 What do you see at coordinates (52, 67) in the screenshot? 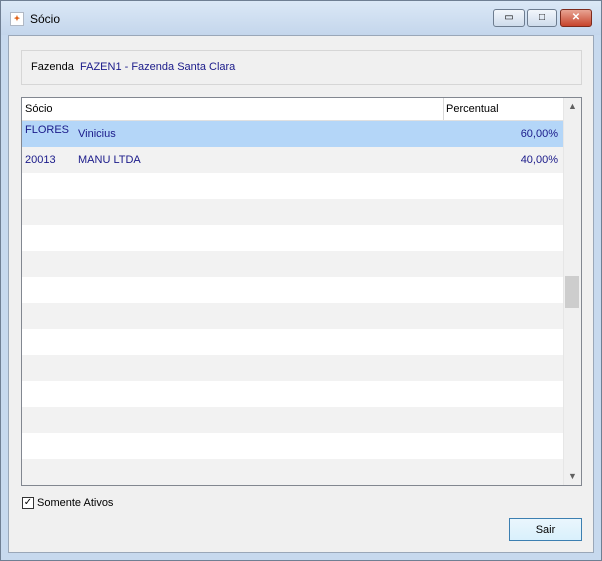
I see `fazenda-label: Fazenda` at bounding box center [52, 67].